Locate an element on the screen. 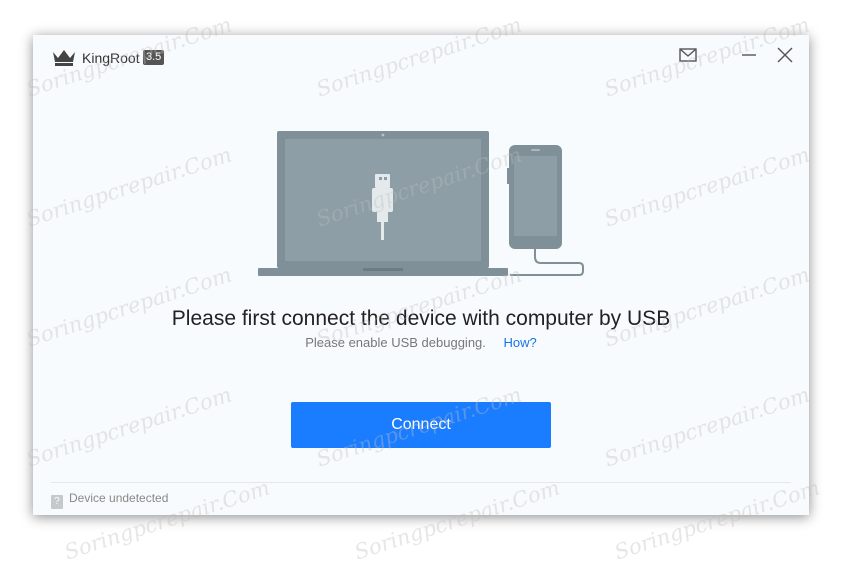  instruction-text: Please enable USB debugging. How? is located at coordinates (421, 342).